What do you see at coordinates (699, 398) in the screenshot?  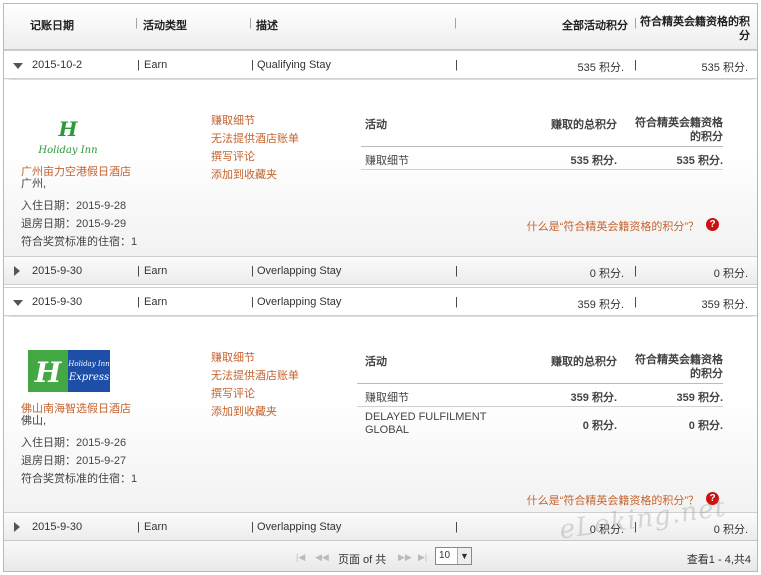 I see `breakdown-elite: 359 积分.` at bounding box center [699, 398].